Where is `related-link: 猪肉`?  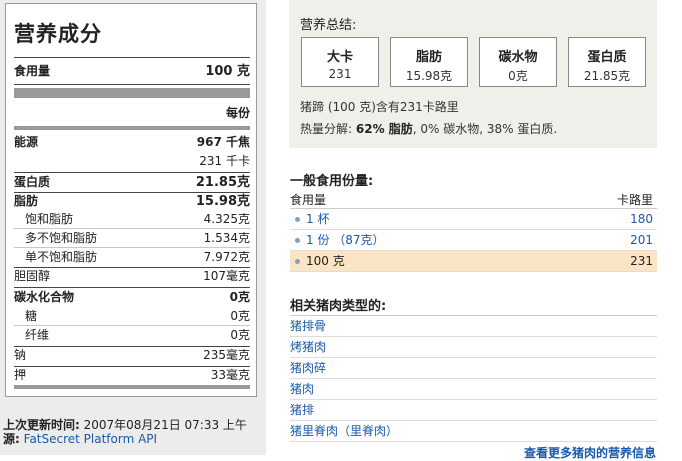 related-link: 猪肉 is located at coordinates (473, 389).